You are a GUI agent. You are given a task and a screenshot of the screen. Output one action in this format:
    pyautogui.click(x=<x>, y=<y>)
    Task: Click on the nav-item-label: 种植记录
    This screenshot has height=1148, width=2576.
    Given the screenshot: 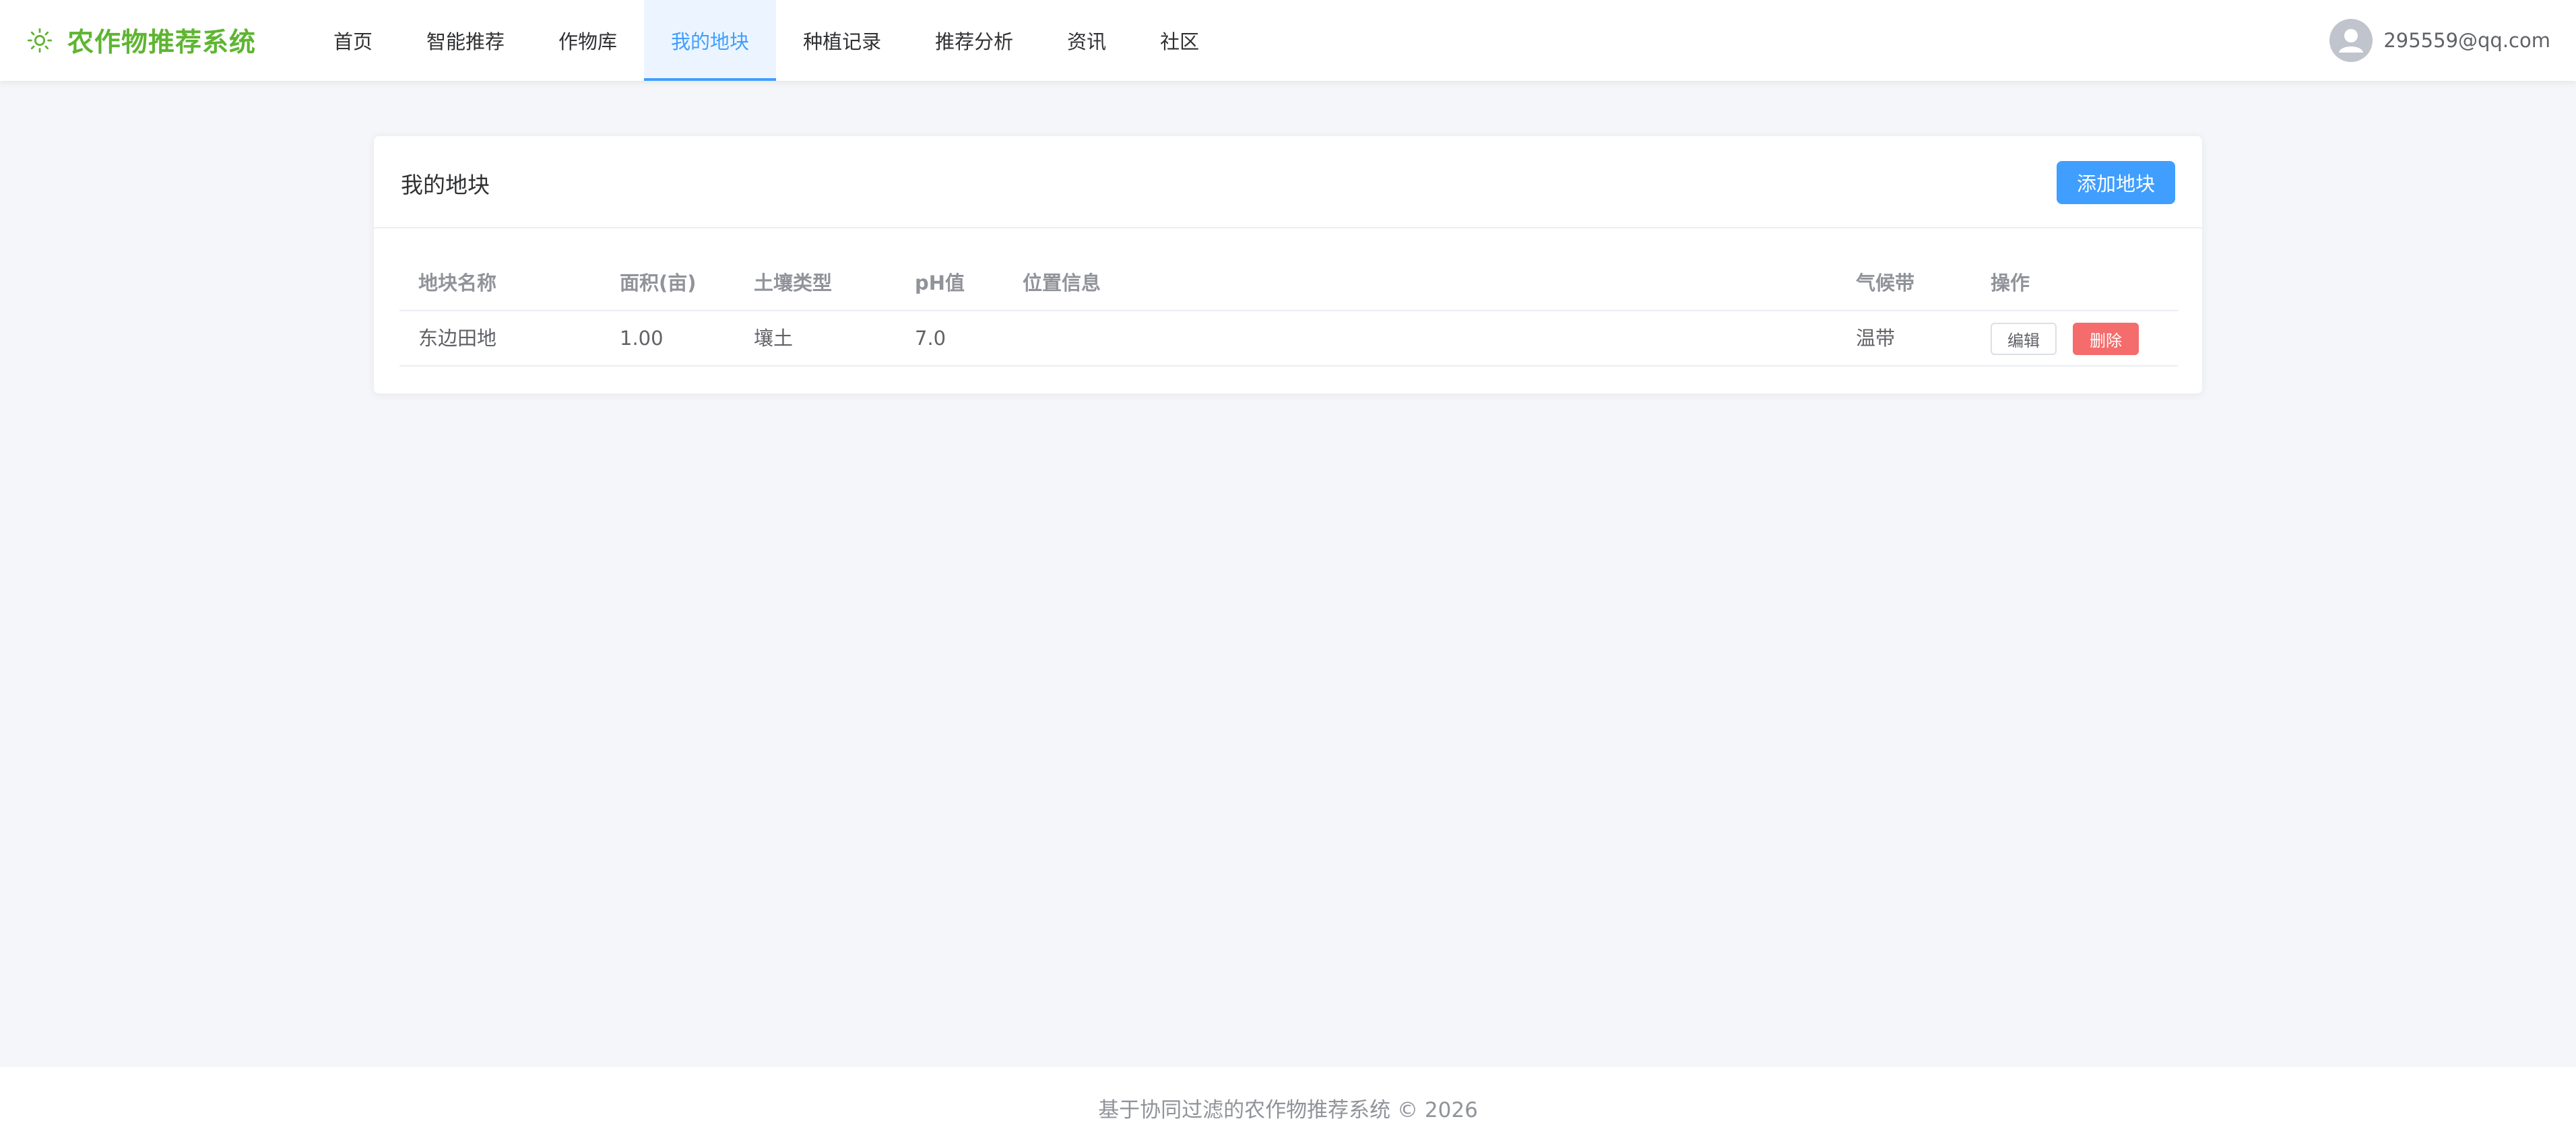 What is the action you would take?
    pyautogui.click(x=843, y=41)
    